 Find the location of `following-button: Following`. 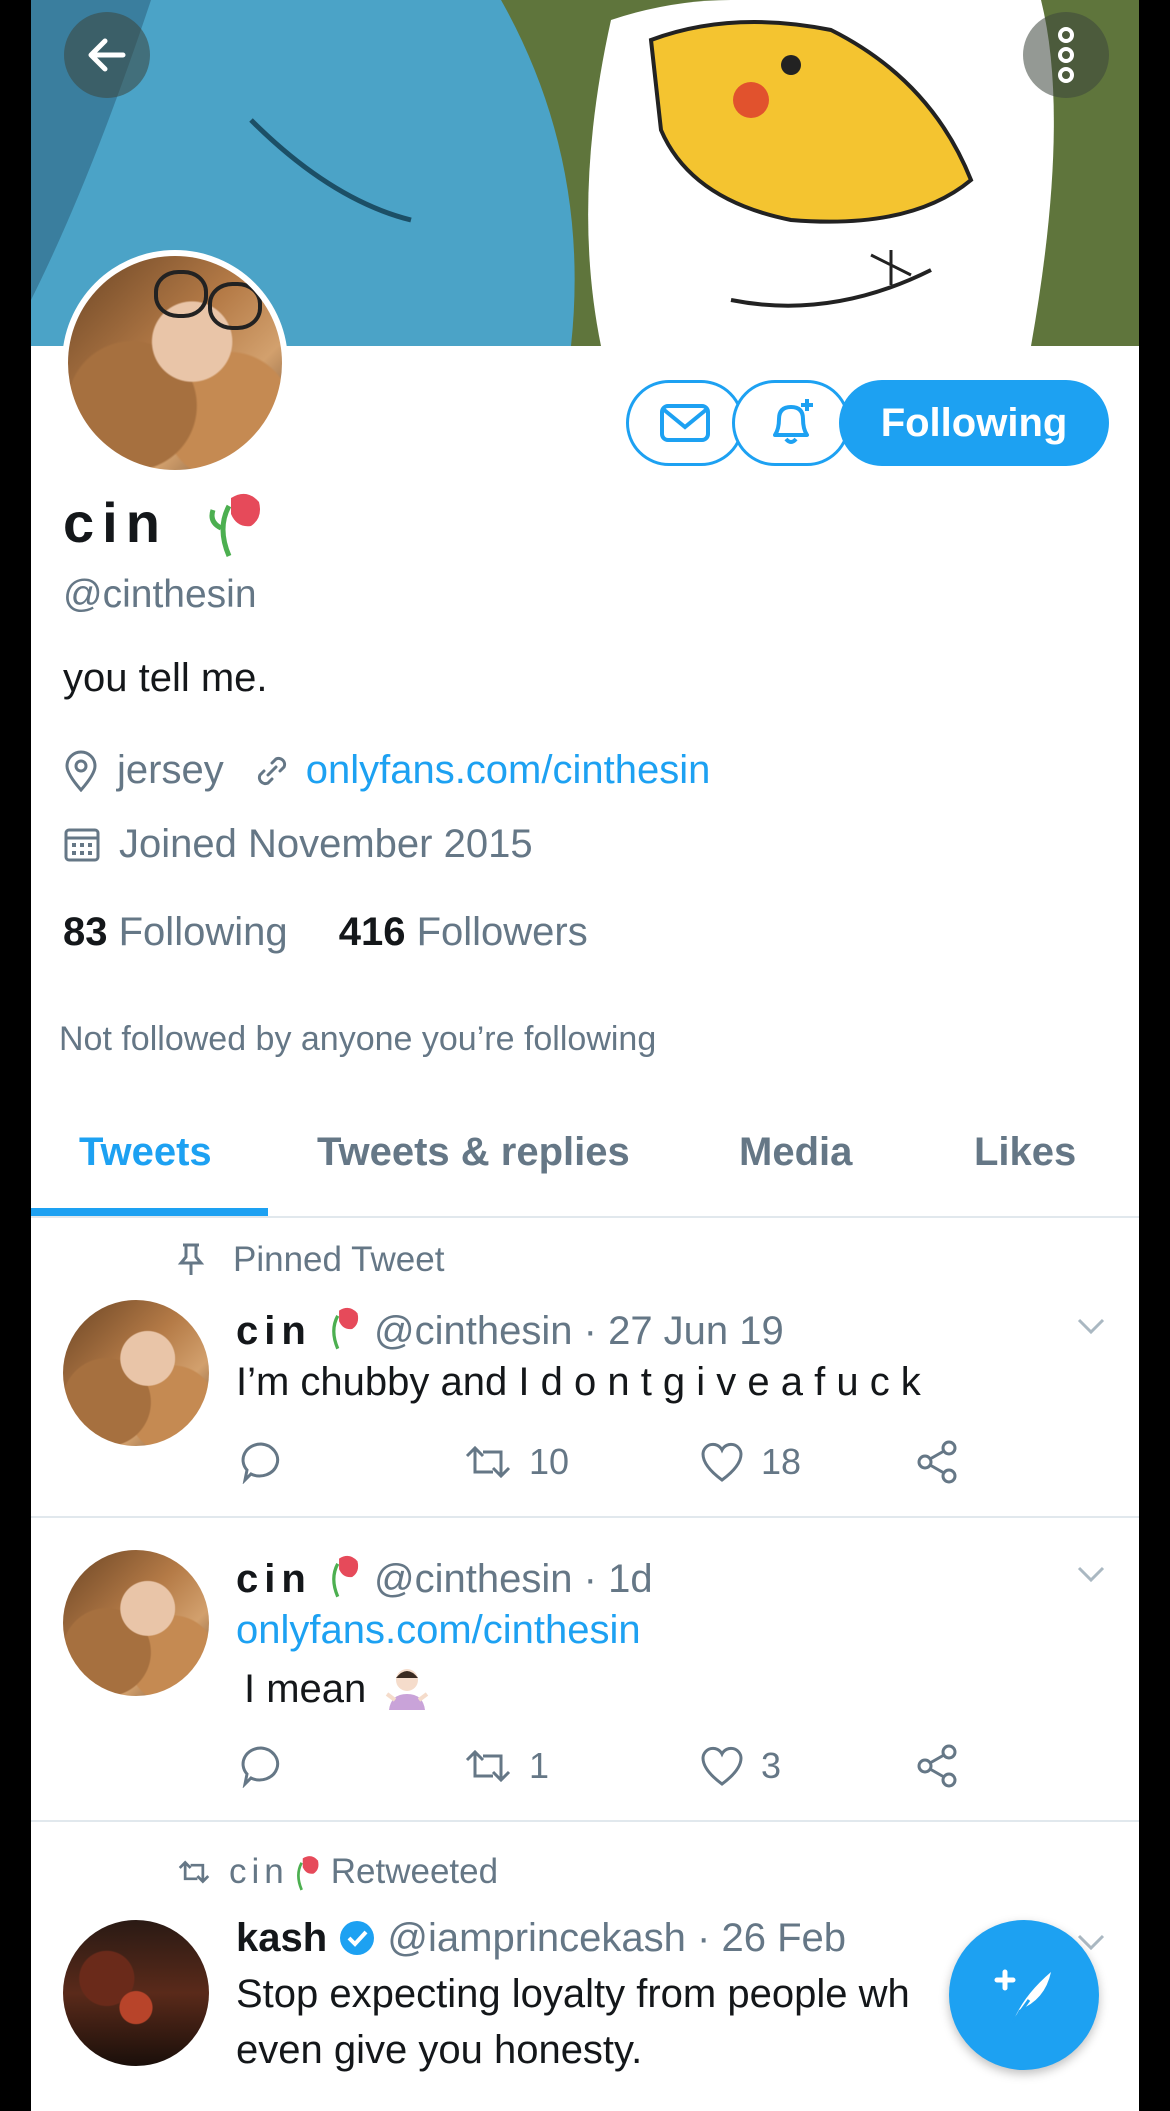

following-button: Following is located at coordinates (974, 423).